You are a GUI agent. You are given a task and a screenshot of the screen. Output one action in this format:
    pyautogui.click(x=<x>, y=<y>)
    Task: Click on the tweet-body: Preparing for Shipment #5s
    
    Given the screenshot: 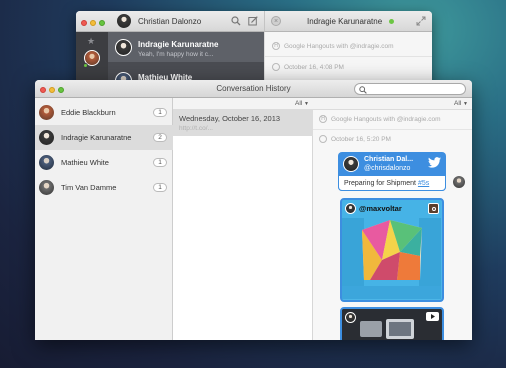 What is the action you would take?
    pyautogui.click(x=392, y=183)
    